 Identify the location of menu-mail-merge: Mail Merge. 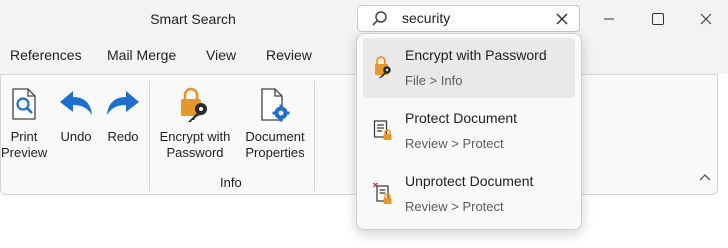
(141, 55).